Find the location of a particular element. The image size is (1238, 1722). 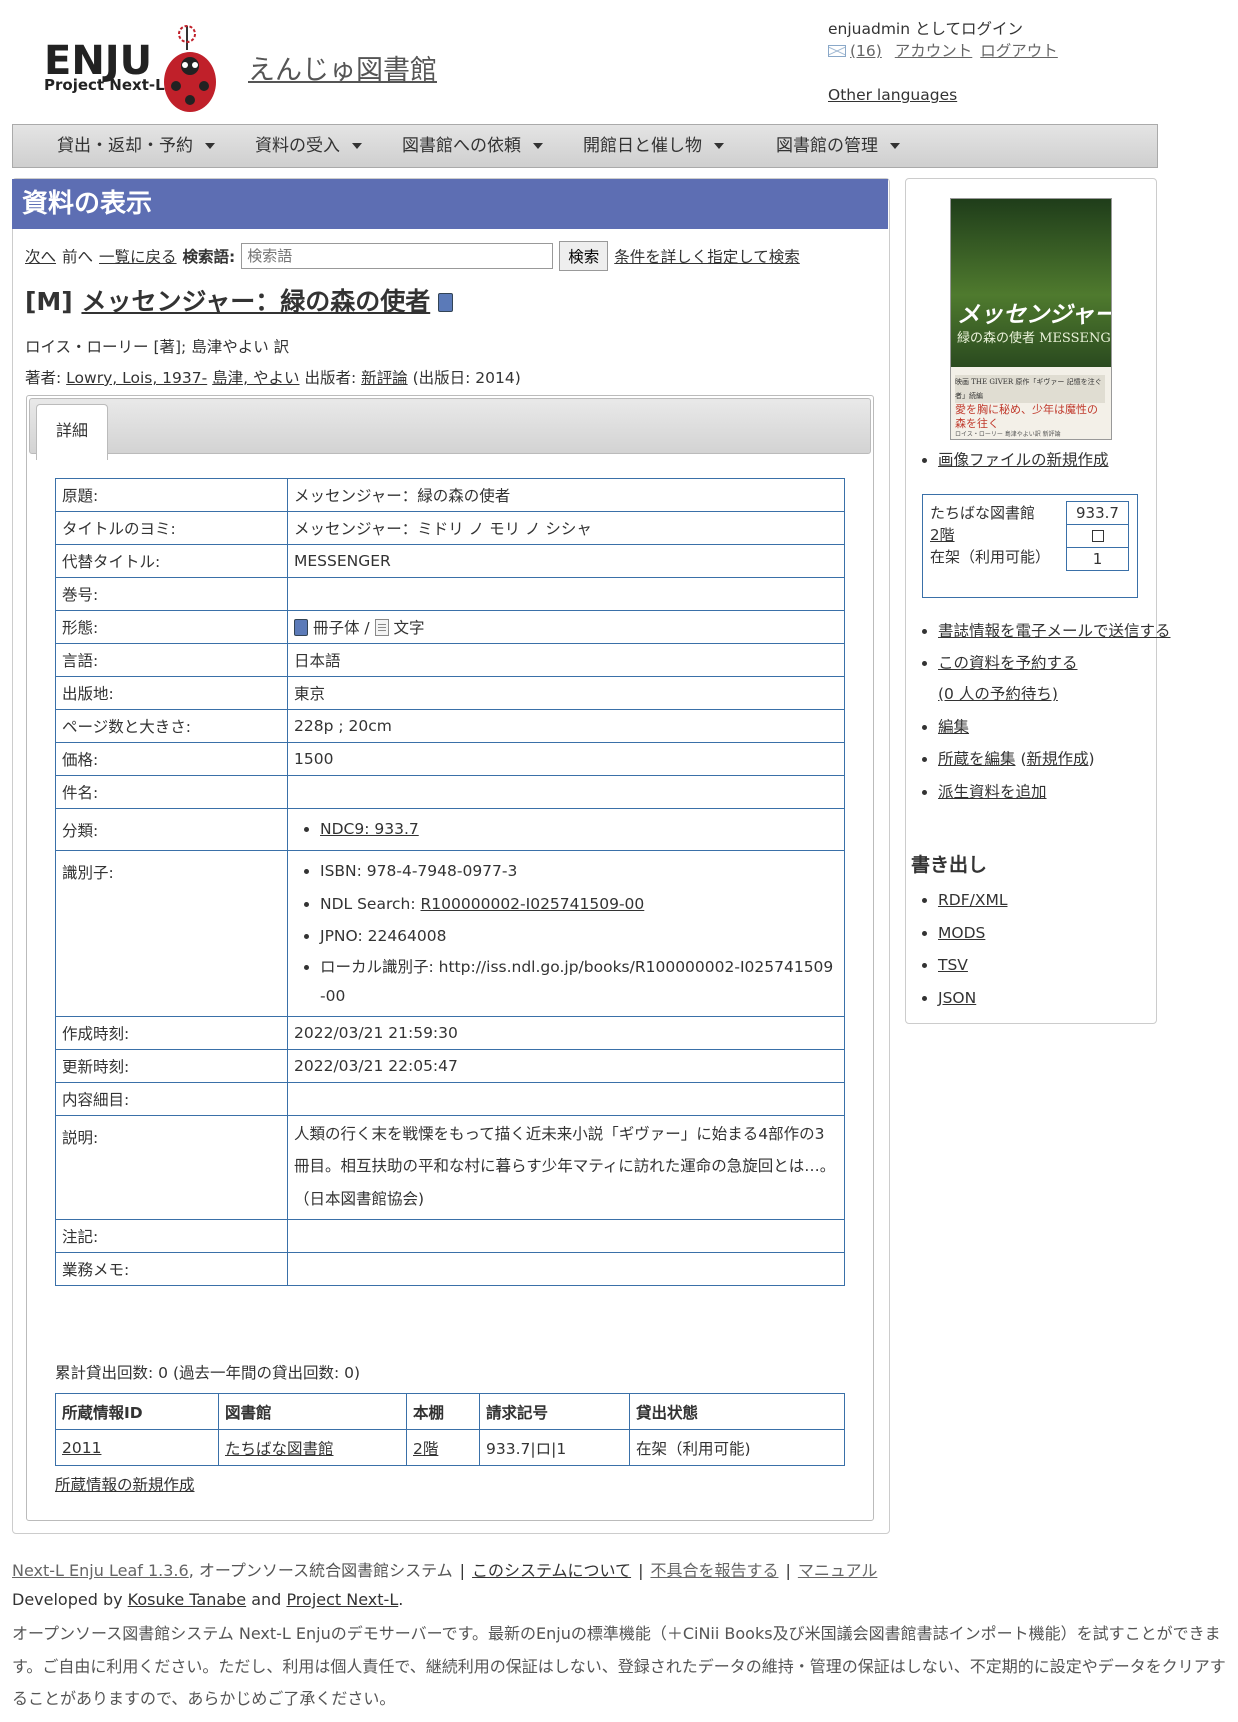

table-row: 言語: 日本語 is located at coordinates (450, 660).